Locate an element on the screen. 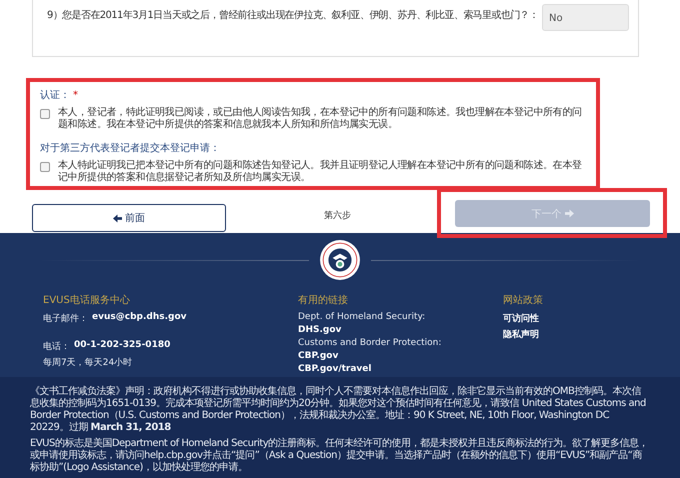 This screenshot has height=478, width=680. step-label: 第六步 is located at coordinates (337, 216).